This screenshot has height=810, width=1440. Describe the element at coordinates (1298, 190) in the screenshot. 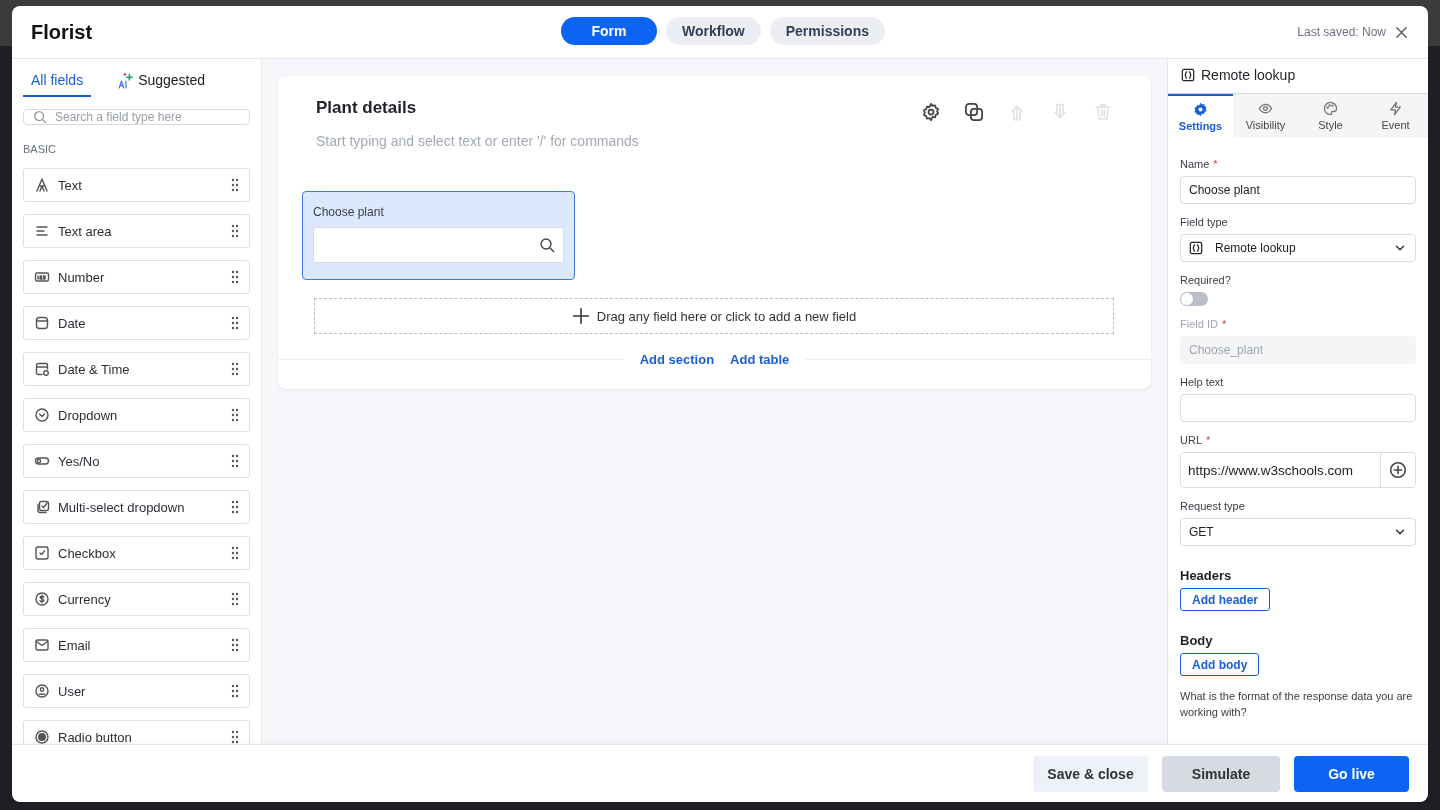

I see `name-input: Choose plant` at that location.